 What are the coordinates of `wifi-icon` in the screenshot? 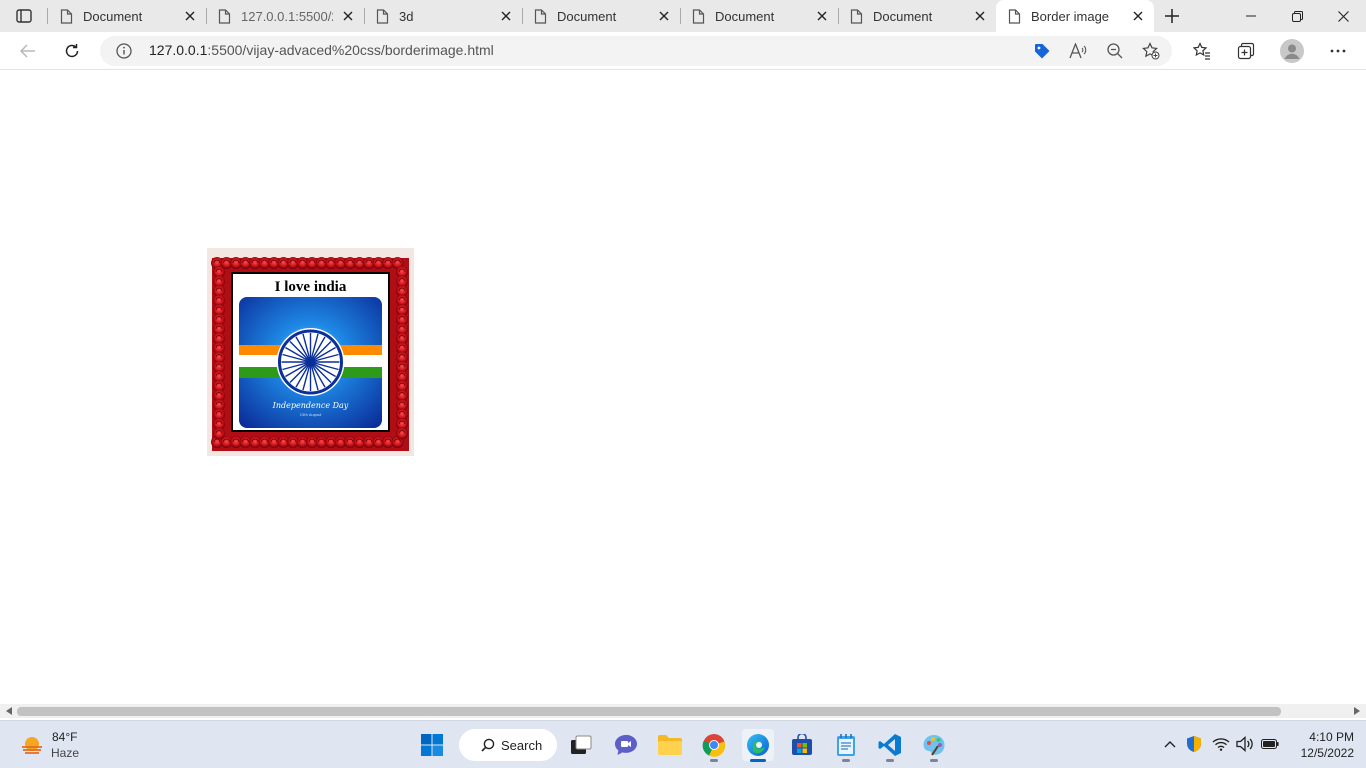 It's located at (1221, 744).